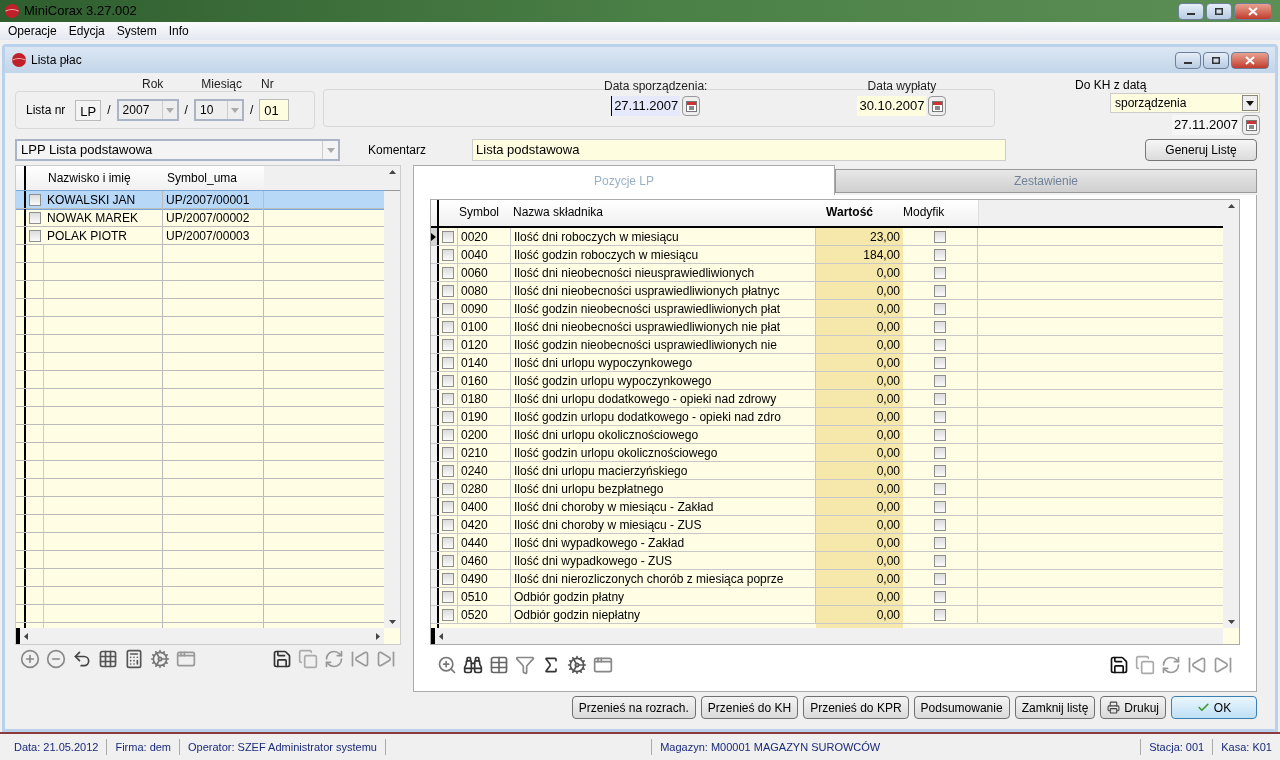 The image size is (1280, 760). I want to click on month-label: Miesiąc, so click(222, 82).